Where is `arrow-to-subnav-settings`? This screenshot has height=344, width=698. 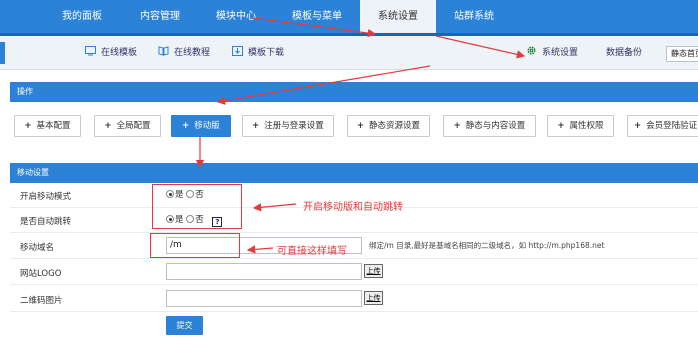
arrow-to-subnav-settings is located at coordinates (480, 47).